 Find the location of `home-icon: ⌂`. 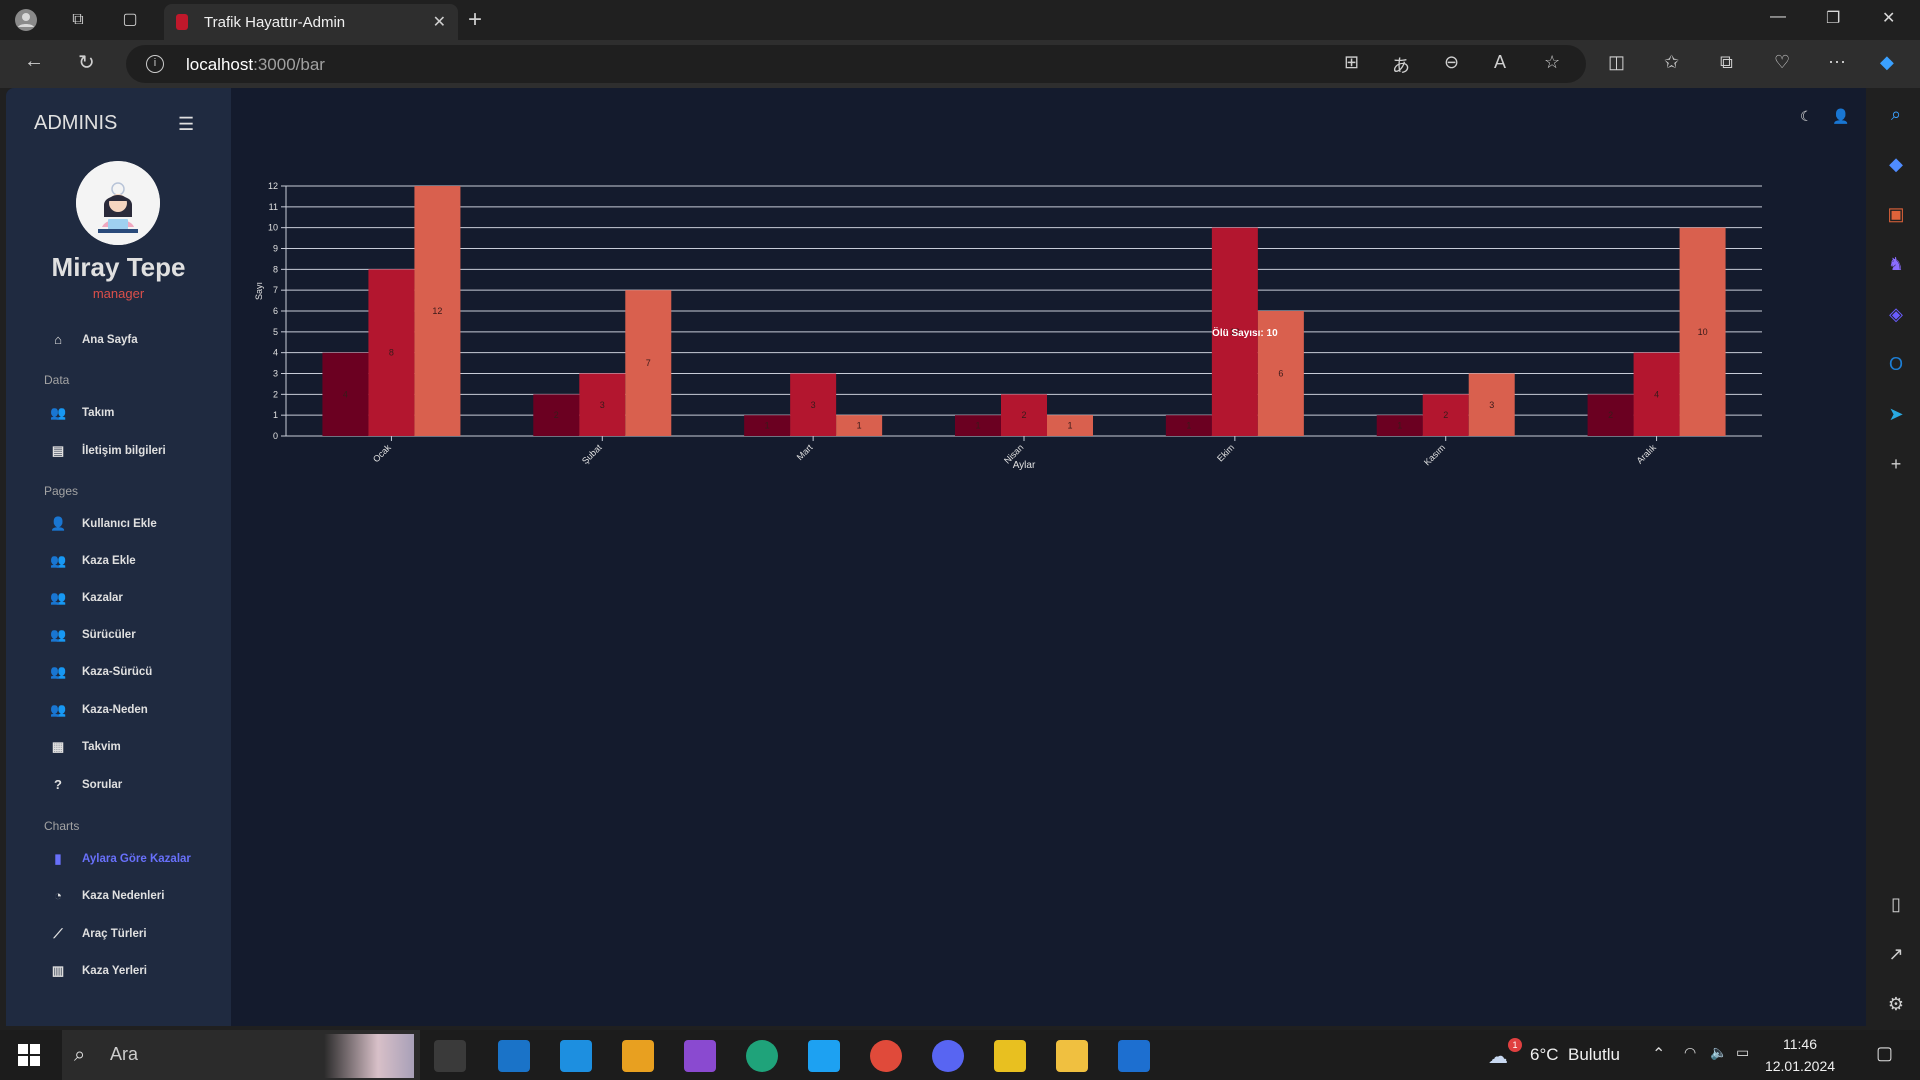

home-icon: ⌂ is located at coordinates (58, 339).